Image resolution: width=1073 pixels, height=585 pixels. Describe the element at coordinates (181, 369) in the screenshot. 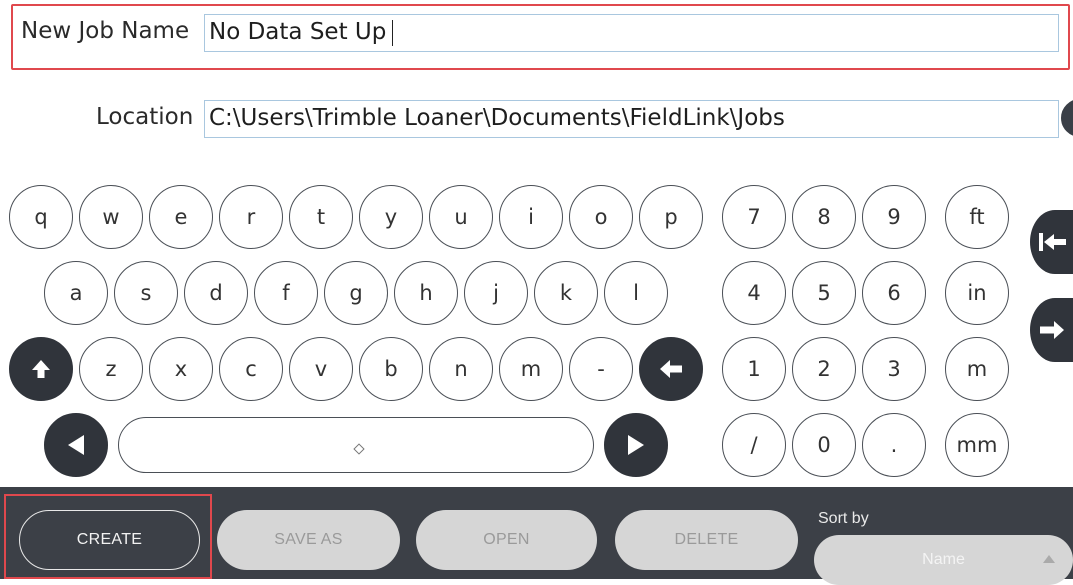

I see `key-x: x` at that location.